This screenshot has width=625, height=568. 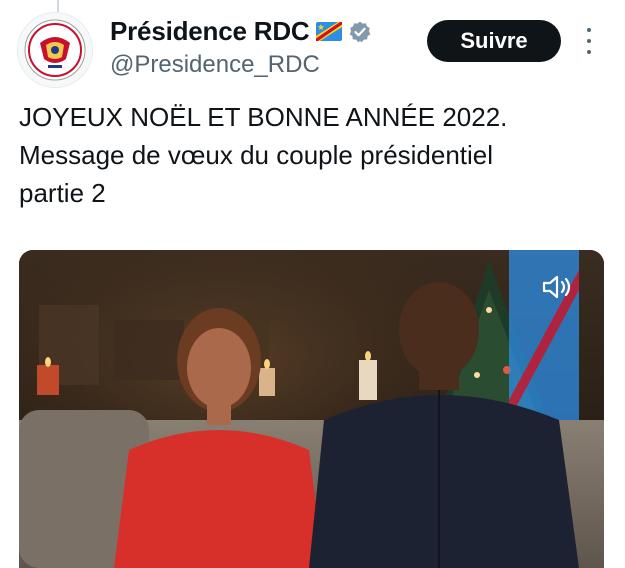 What do you see at coordinates (328, 31) in the screenshot?
I see `drc-flag-icon` at bounding box center [328, 31].